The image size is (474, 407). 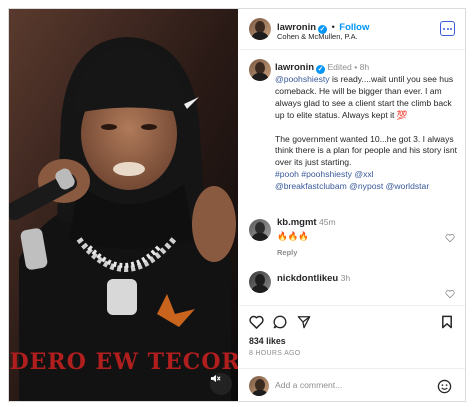 What do you see at coordinates (447, 322) in the screenshot?
I see `bookmark-icon` at bounding box center [447, 322].